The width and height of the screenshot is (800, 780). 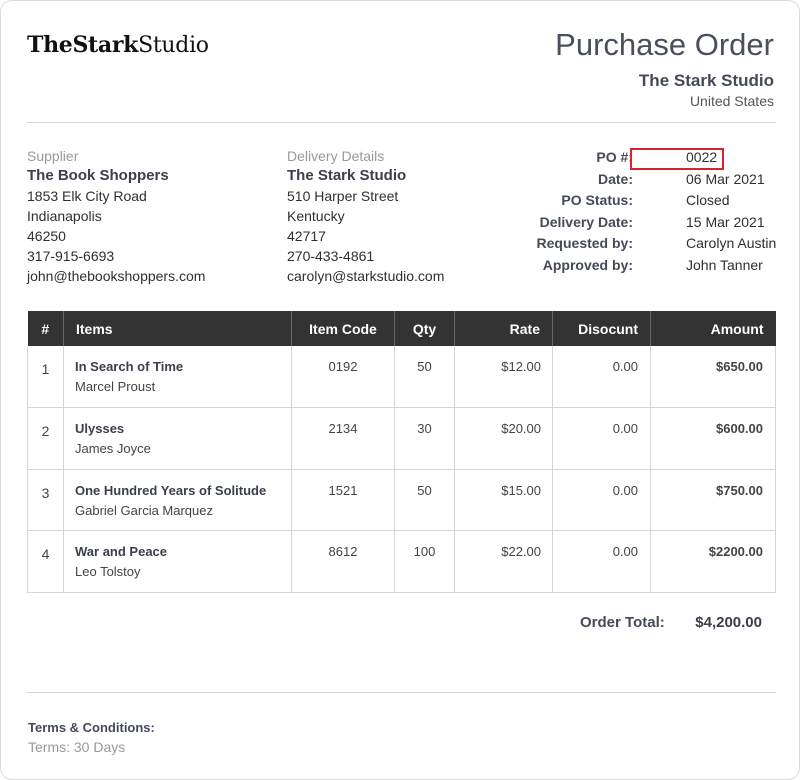 I want to click on meta-value: Closed, so click(x=708, y=200).